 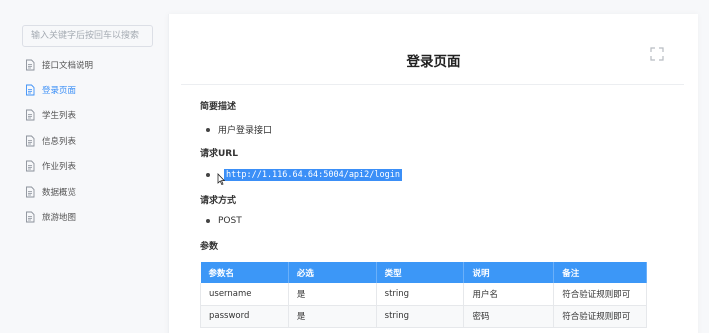 I want to click on table-row: username 是 string 用户名 符合验证规则即可, so click(x=423, y=294).